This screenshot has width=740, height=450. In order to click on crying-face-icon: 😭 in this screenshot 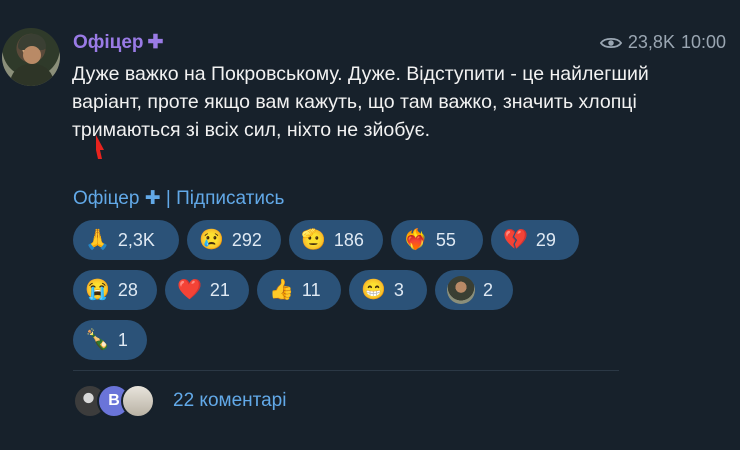, I will do `click(97, 290)`.